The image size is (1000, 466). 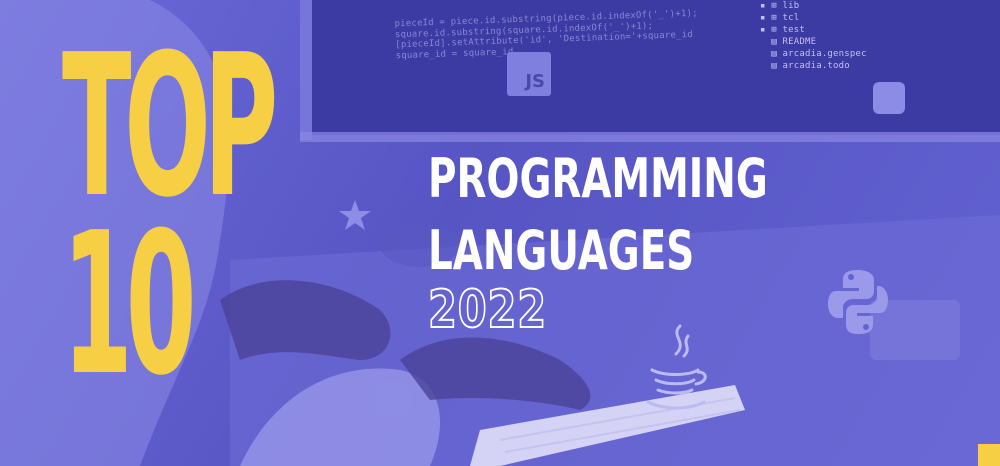 I want to click on title-line-2: LANGUAGES, so click(x=561, y=250).